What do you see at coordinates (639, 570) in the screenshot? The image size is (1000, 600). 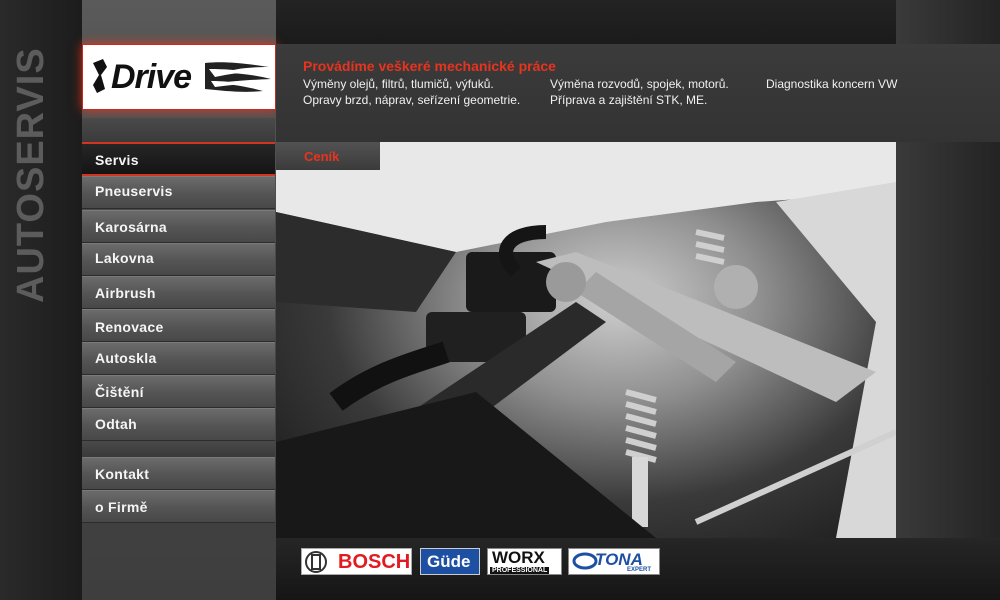 I see `brand-subname: EXPERT` at bounding box center [639, 570].